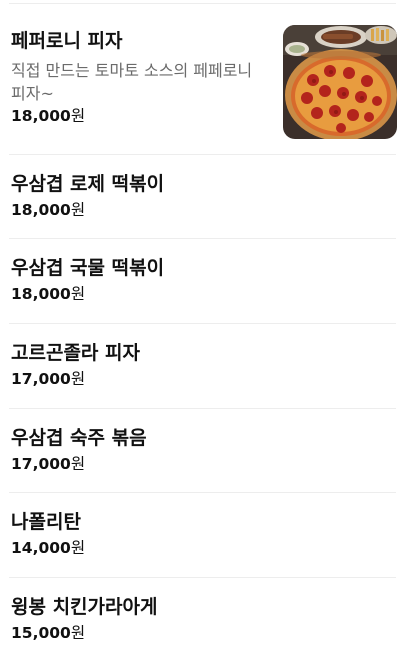 The width and height of the screenshot is (405, 655). Describe the element at coordinates (79, 438) in the screenshot. I see `menu-item-name: 우삼겹 숙주 볶음` at that location.